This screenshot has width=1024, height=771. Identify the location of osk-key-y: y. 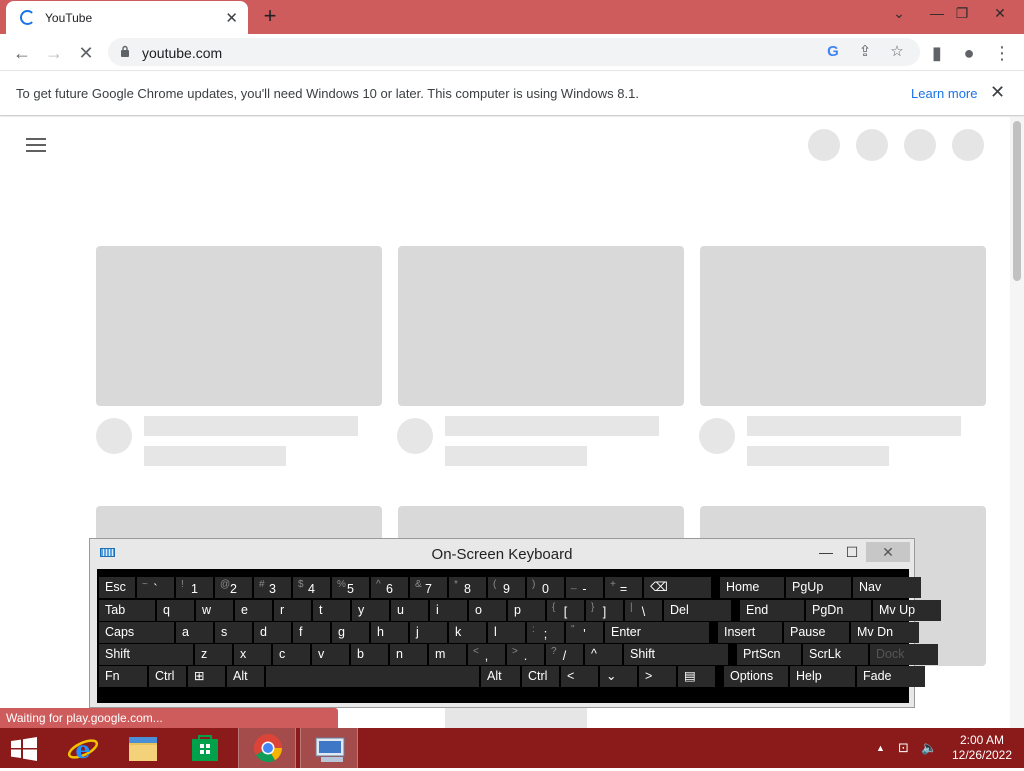
(370, 610).